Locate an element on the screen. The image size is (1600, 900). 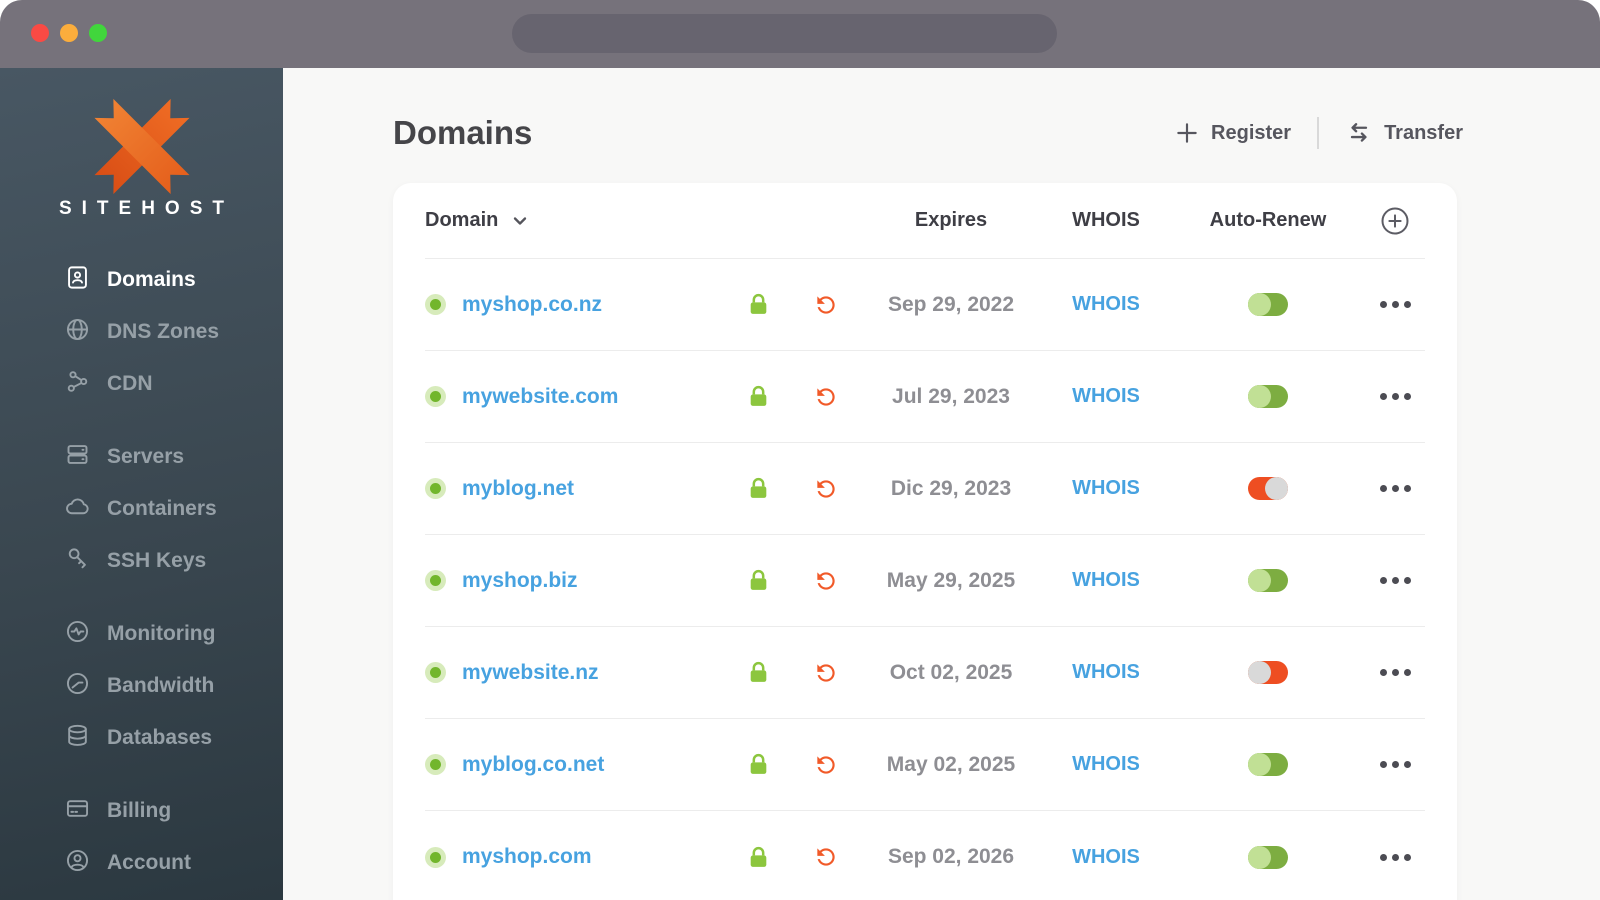
traffic-lights is located at coordinates (69, 33).